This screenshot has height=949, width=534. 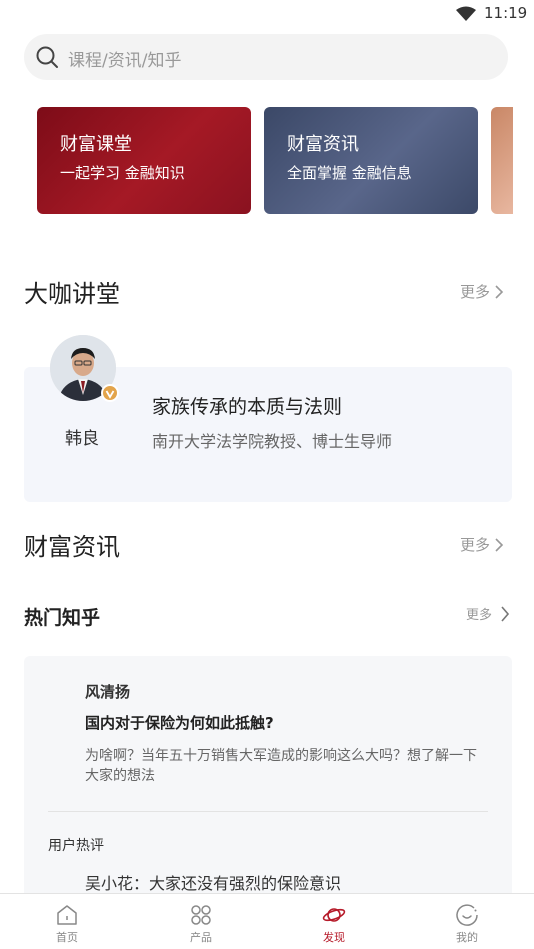 I want to click on tab-discover: 发现, so click(x=334, y=921).